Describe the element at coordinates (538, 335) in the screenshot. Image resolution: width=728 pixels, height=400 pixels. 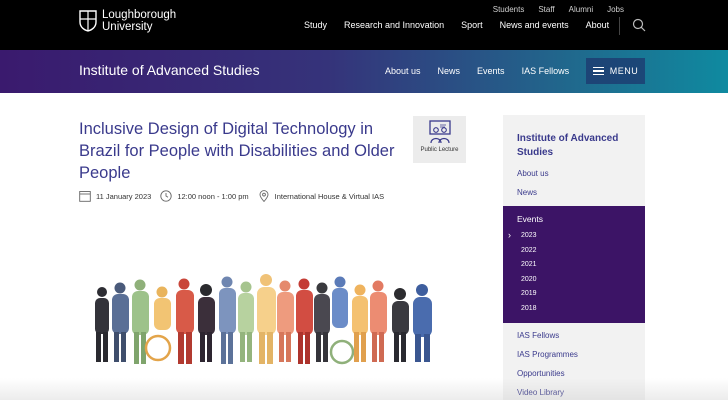
I see `sidebar-item-ias-fellows: IAS Fellows` at that location.